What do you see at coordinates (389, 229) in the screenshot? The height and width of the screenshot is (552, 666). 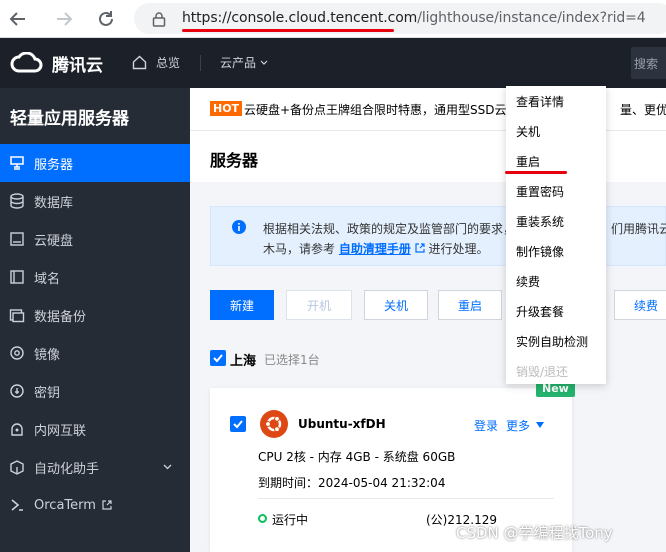 I see `notice-text-line1: 根据相关法规、政策的规定及监管部门的要求，` at bounding box center [389, 229].